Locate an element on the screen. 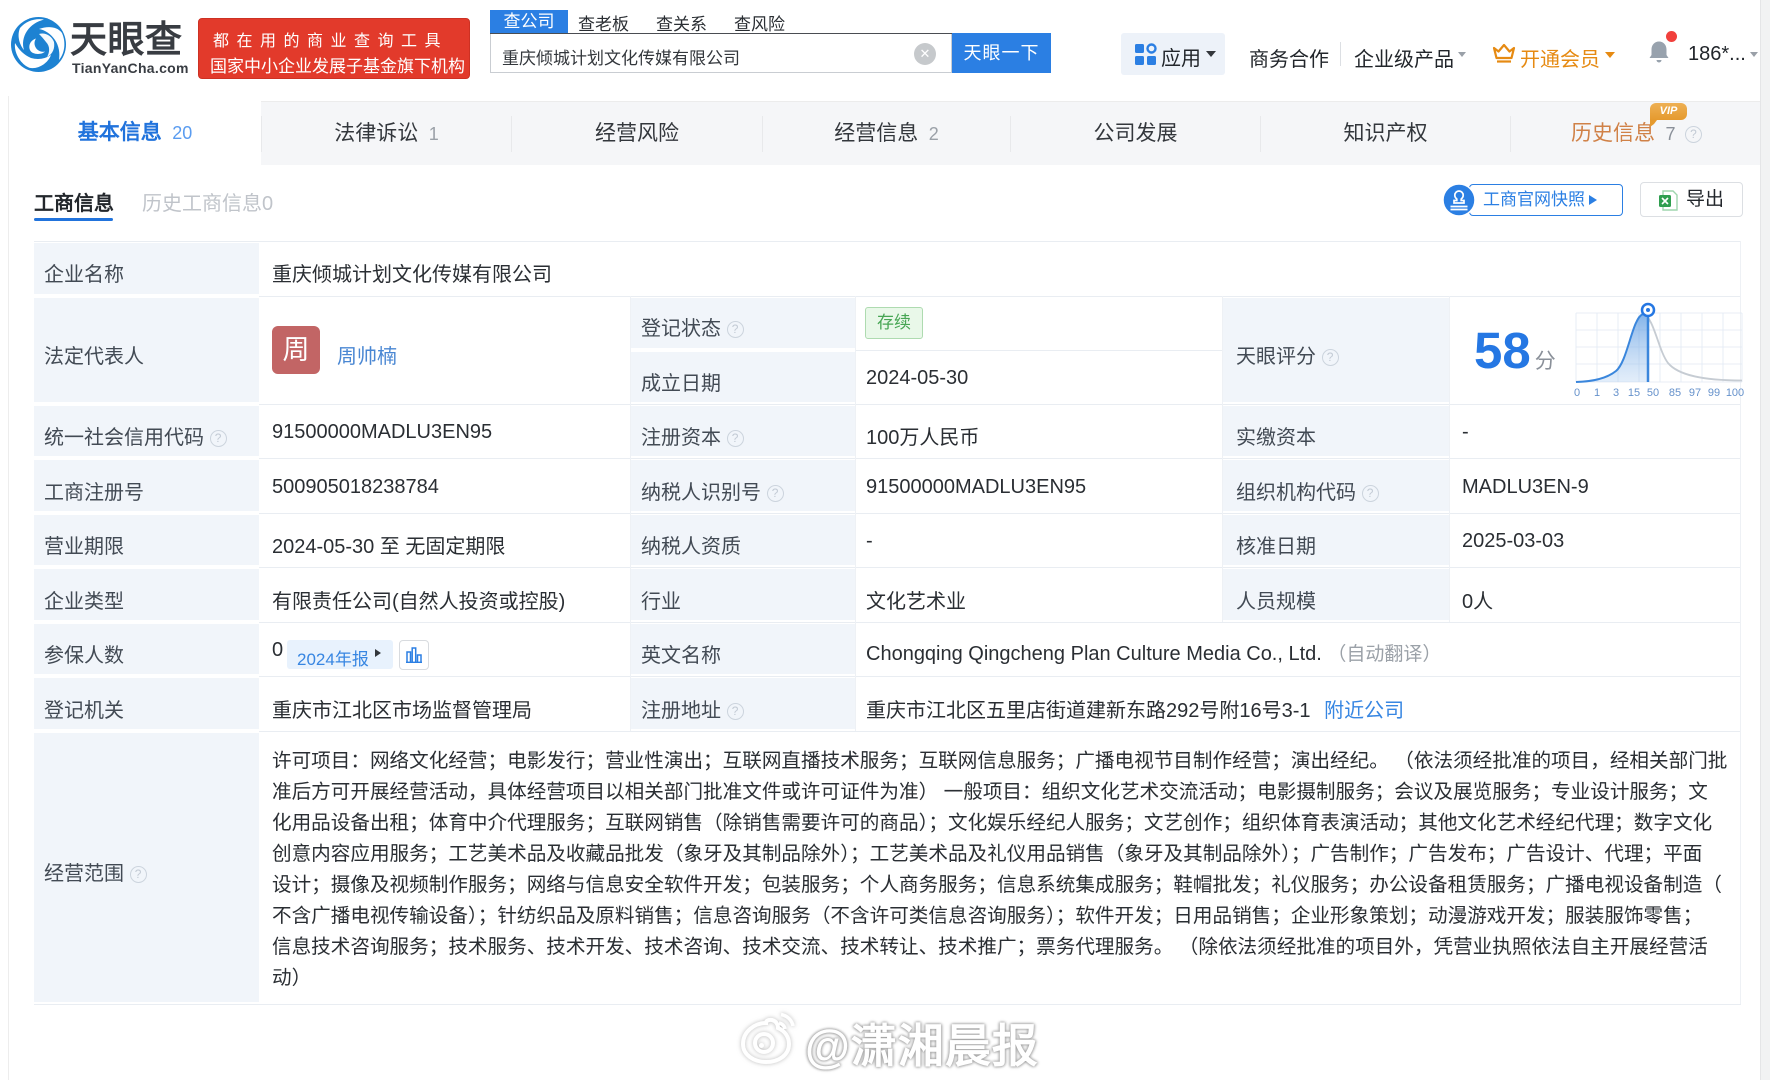 The height and width of the screenshot is (1080, 1770). svg-text: 100 is located at coordinates (1735, 392).